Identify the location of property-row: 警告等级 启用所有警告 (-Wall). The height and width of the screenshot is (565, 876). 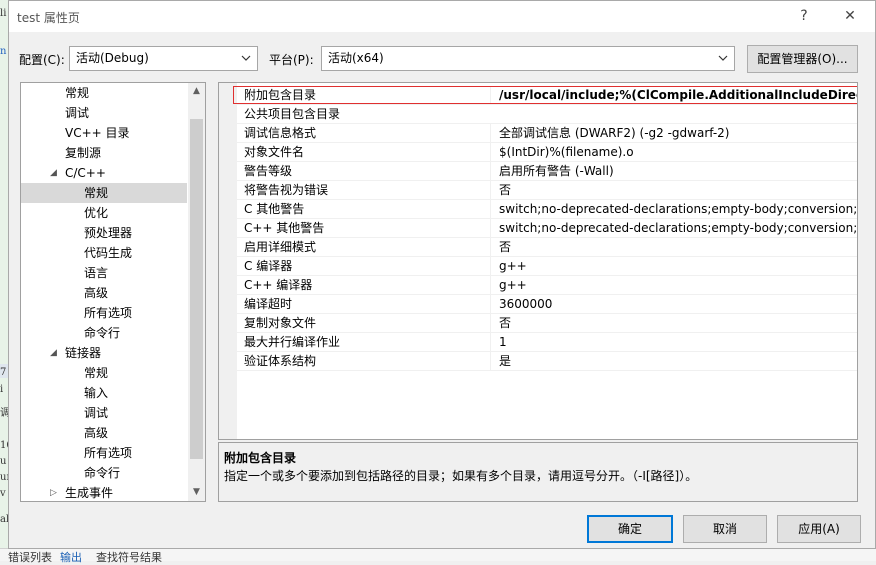
(538, 171).